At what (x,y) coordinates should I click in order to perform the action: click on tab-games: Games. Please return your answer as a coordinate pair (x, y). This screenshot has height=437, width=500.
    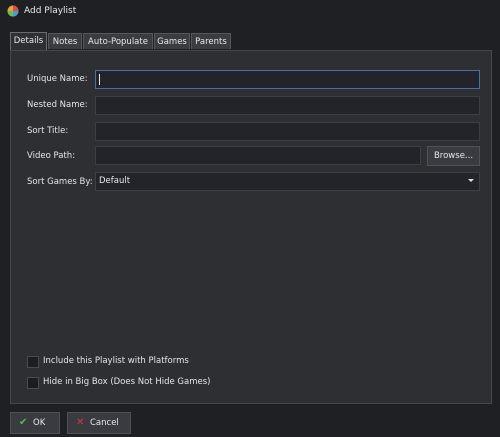
    Looking at the image, I should click on (172, 41).